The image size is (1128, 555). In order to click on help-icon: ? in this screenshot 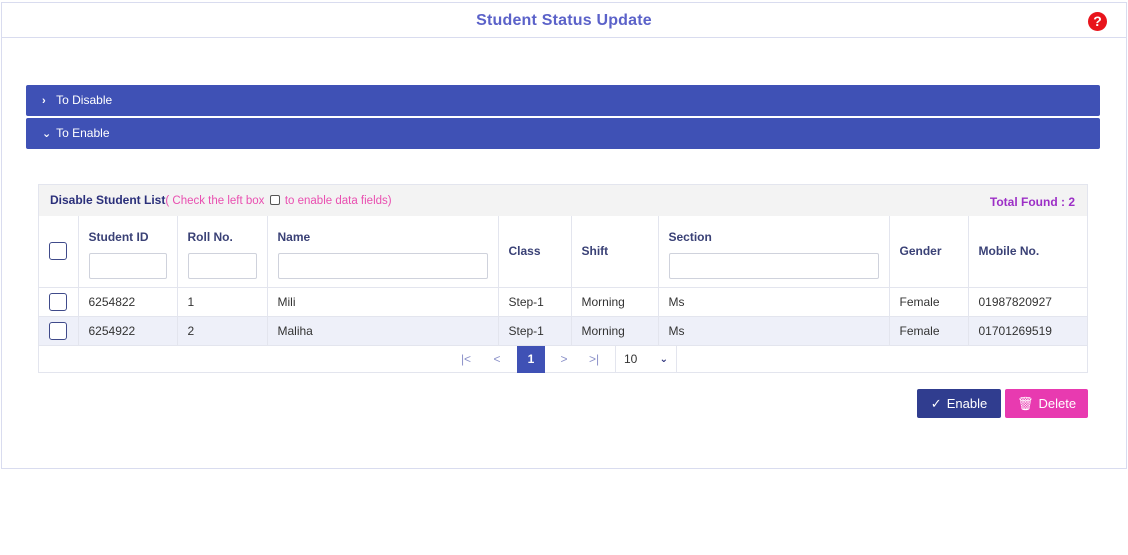, I will do `click(1097, 21)`.